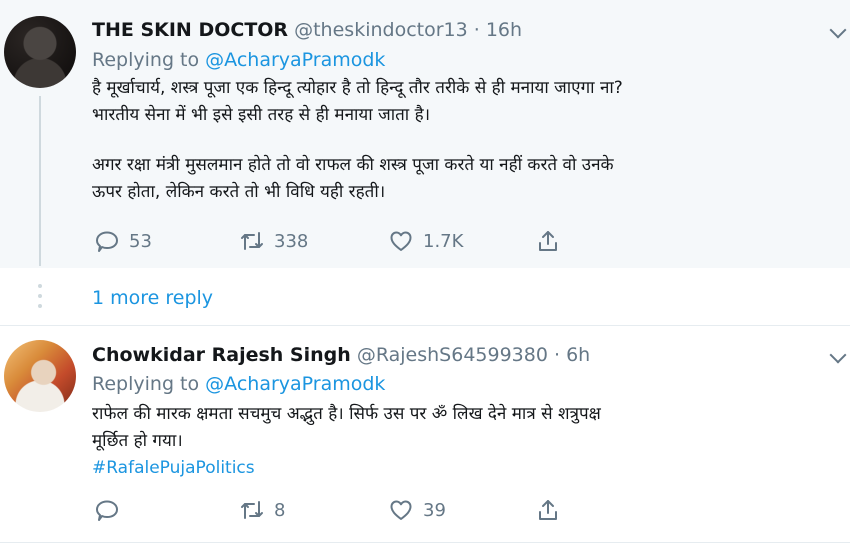 Image resolution: width=850 pixels, height=550 pixels. I want to click on hashtag-link: #RafalePujaPolitics, so click(467, 468).